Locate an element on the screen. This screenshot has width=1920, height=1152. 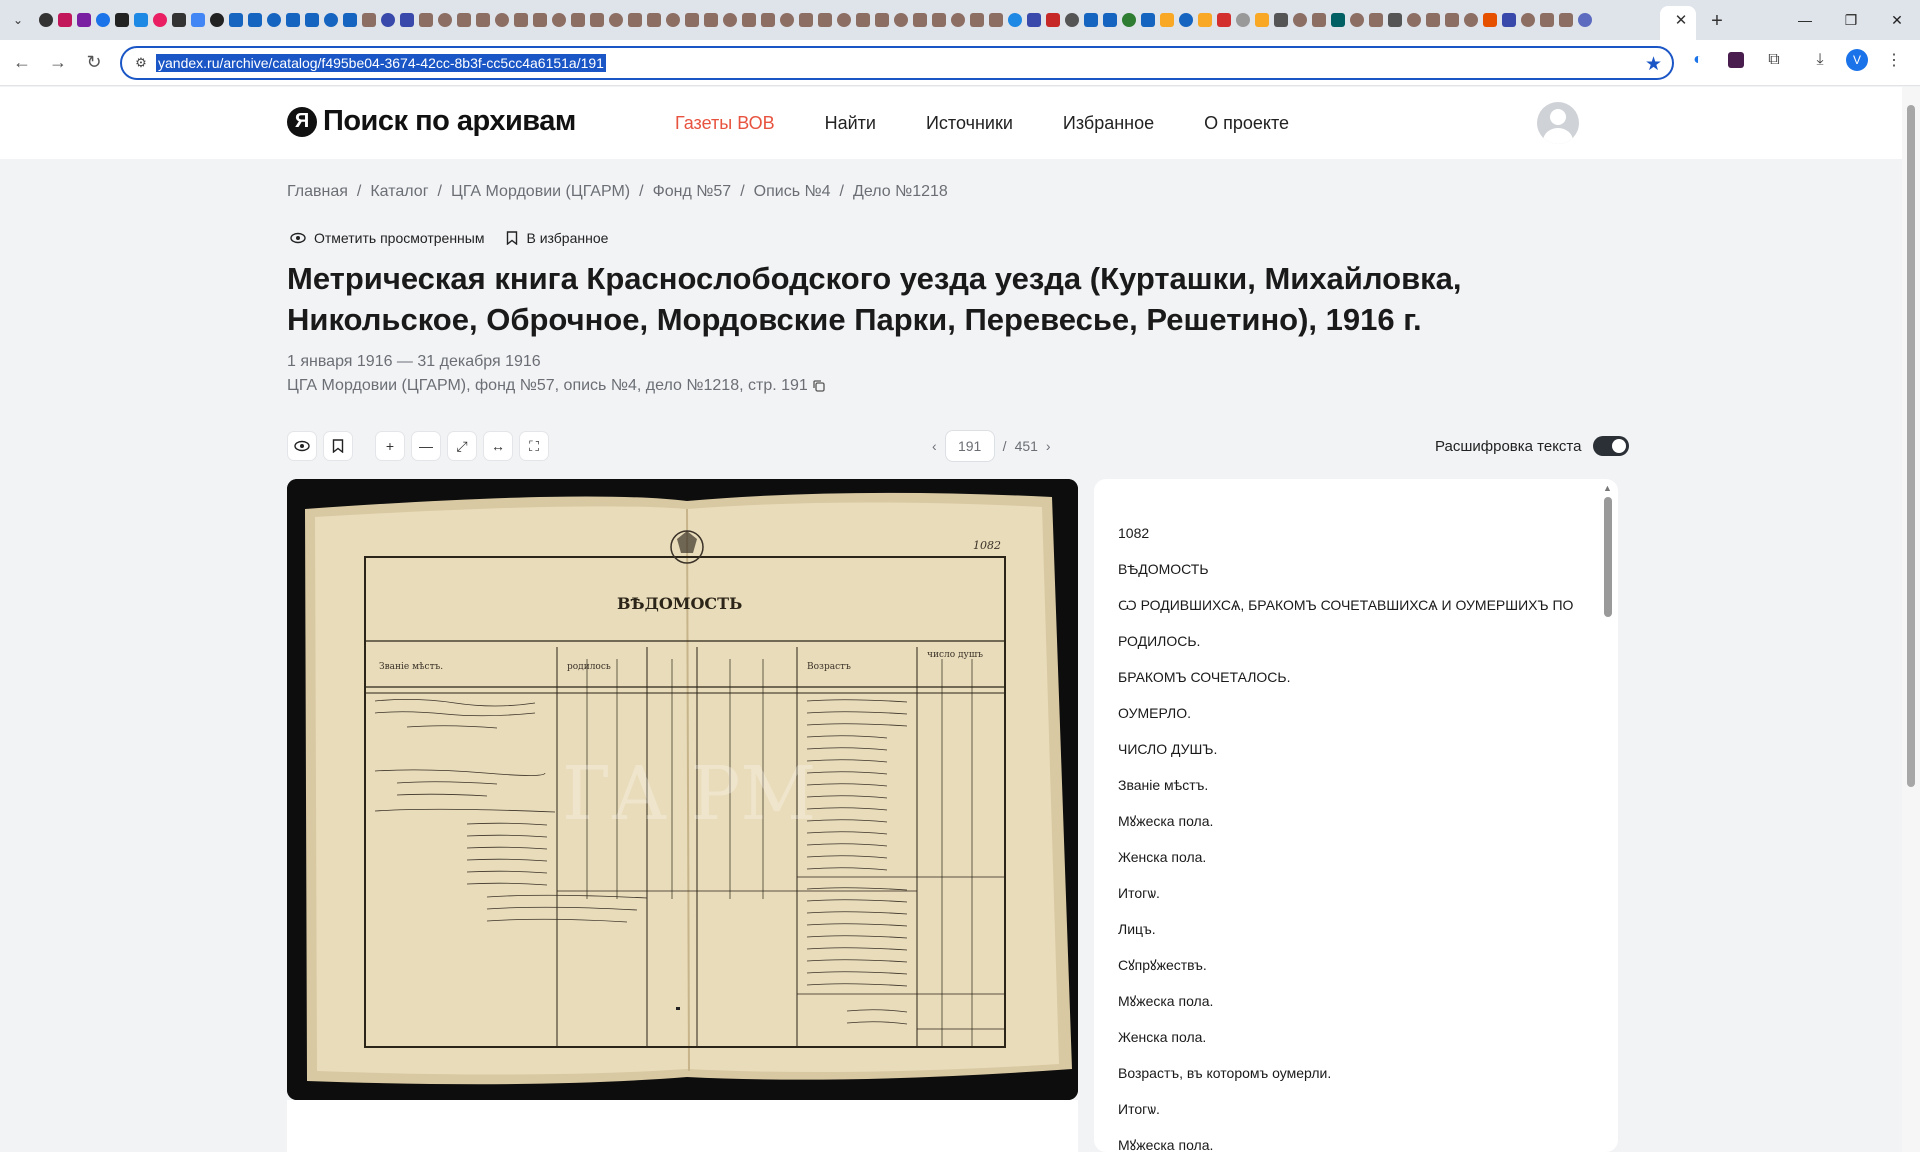
prev-page-icon: ‹ is located at coordinates (934, 446).